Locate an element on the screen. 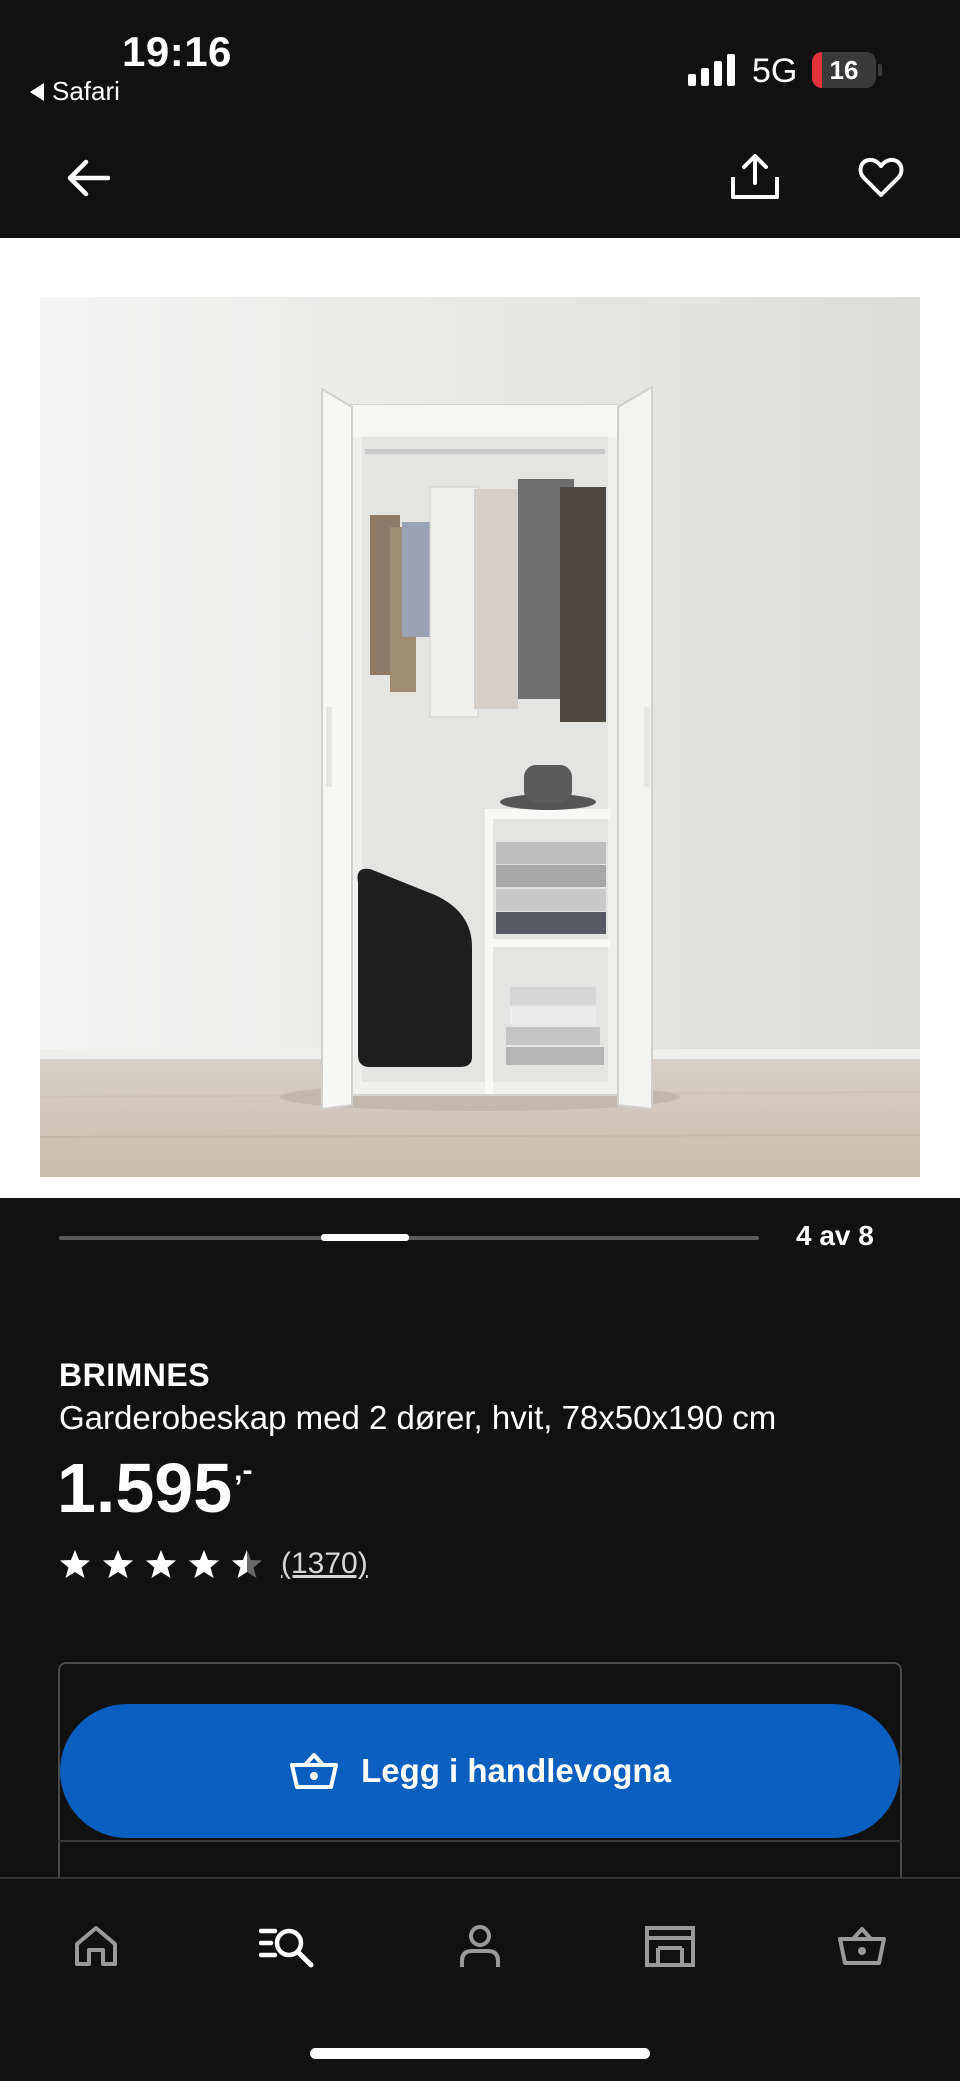 Image resolution: width=960 pixels, height=2081 pixels. signal-icon is located at coordinates (711, 70).